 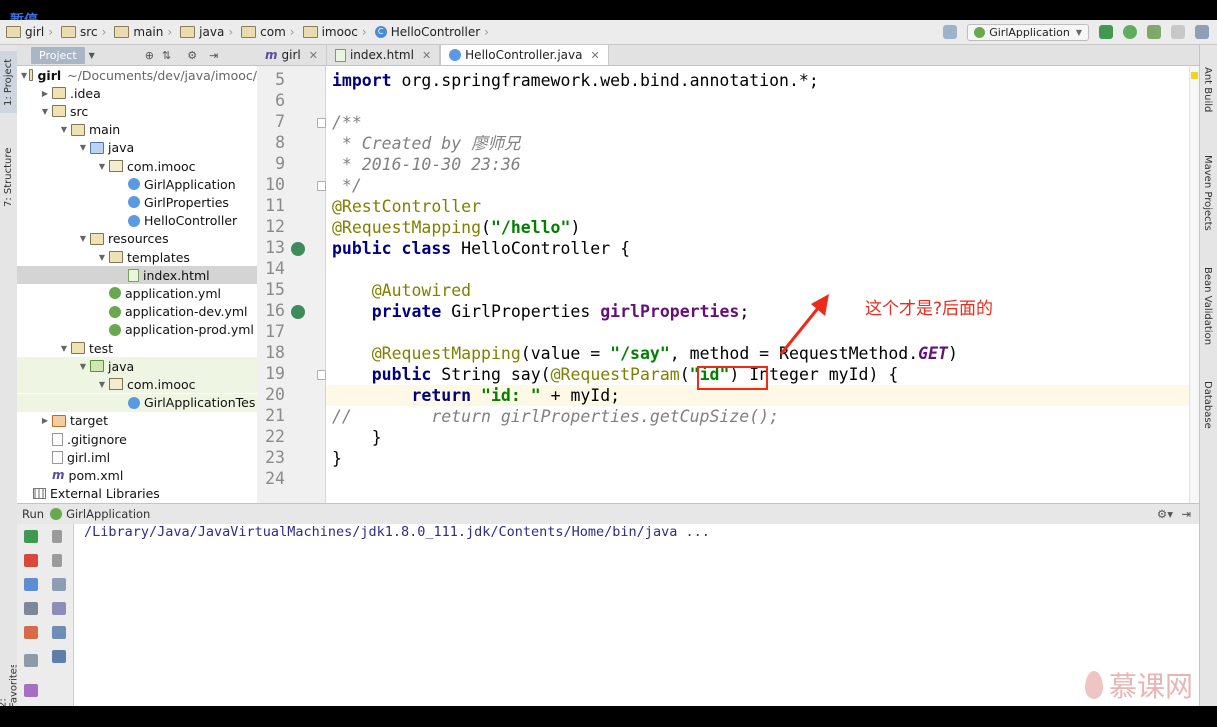 I want to click on breadcrumb-item: java ›, so click(x=208, y=32).